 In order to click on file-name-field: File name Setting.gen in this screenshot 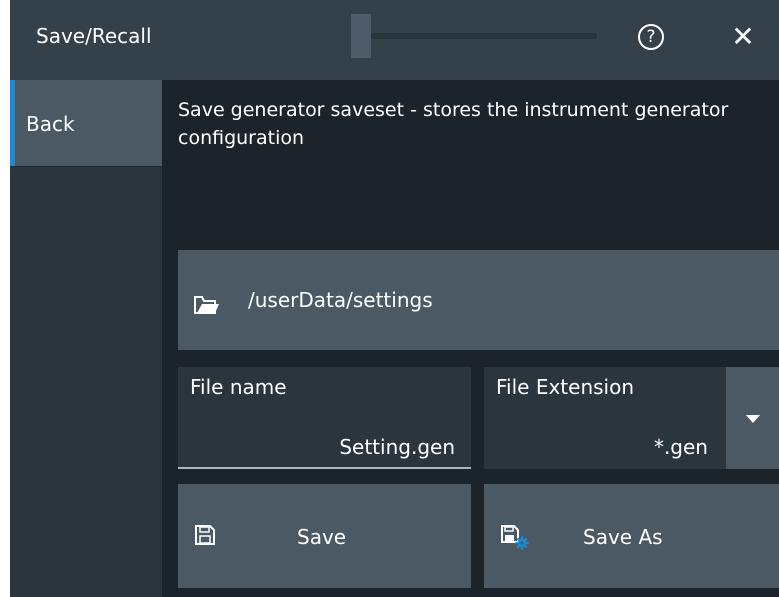, I will do `click(324, 418)`.